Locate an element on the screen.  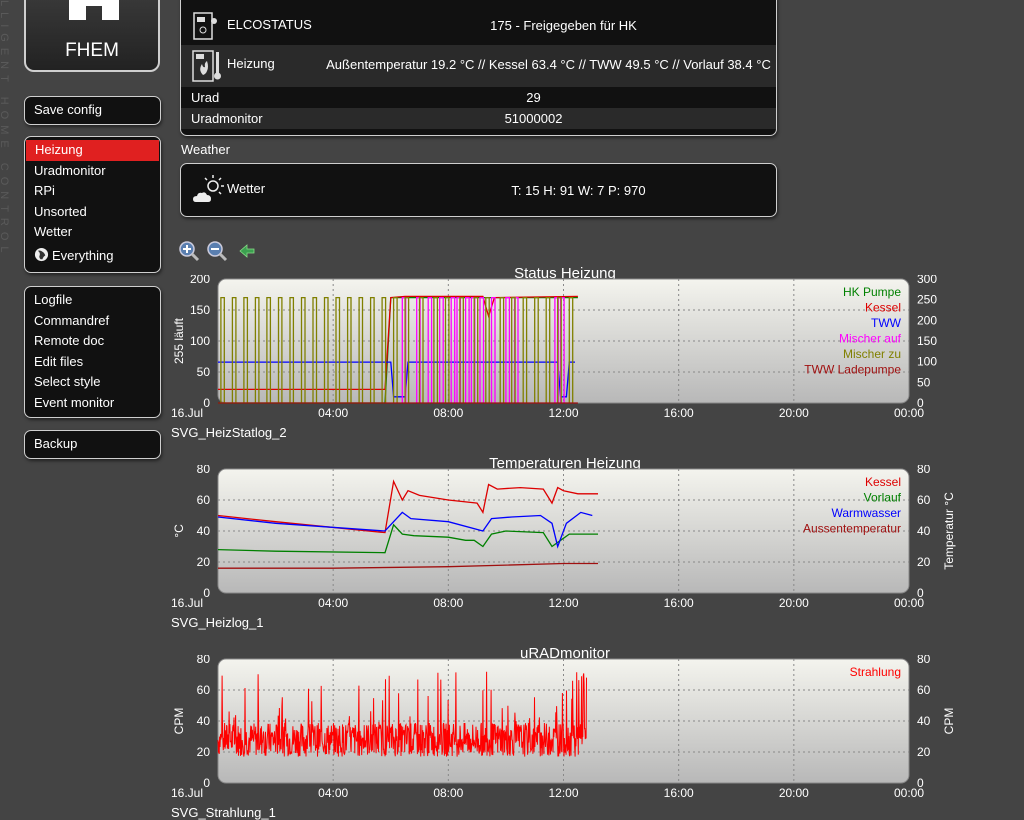
wetter-value: T: 15 H: 91 W: 7 P: 970 is located at coordinates (578, 190).